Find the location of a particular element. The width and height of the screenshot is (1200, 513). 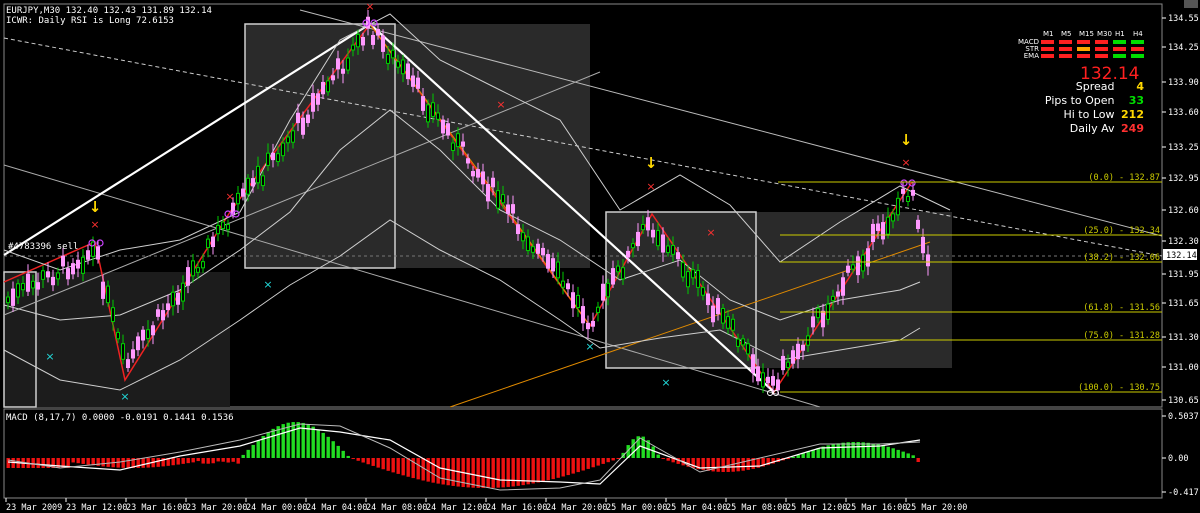

mtf-tf-label-m15: M15 is located at coordinates (1086, 34).